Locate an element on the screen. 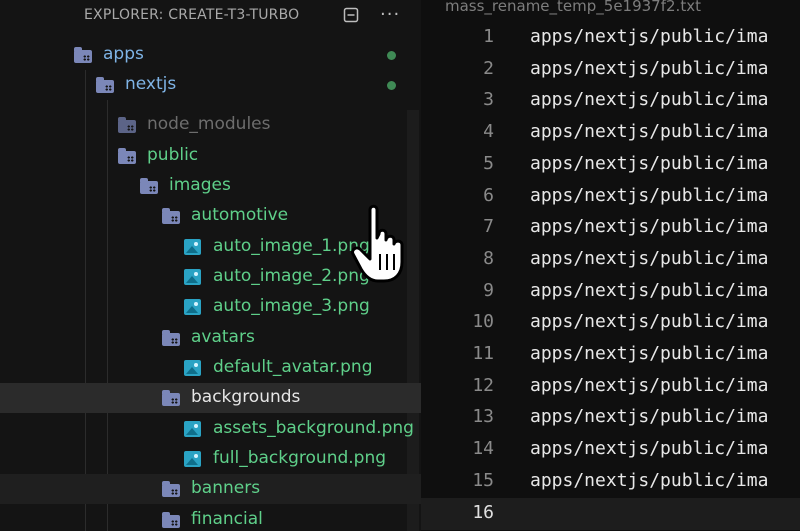  tree-folder-public: public is located at coordinates (210, 156).